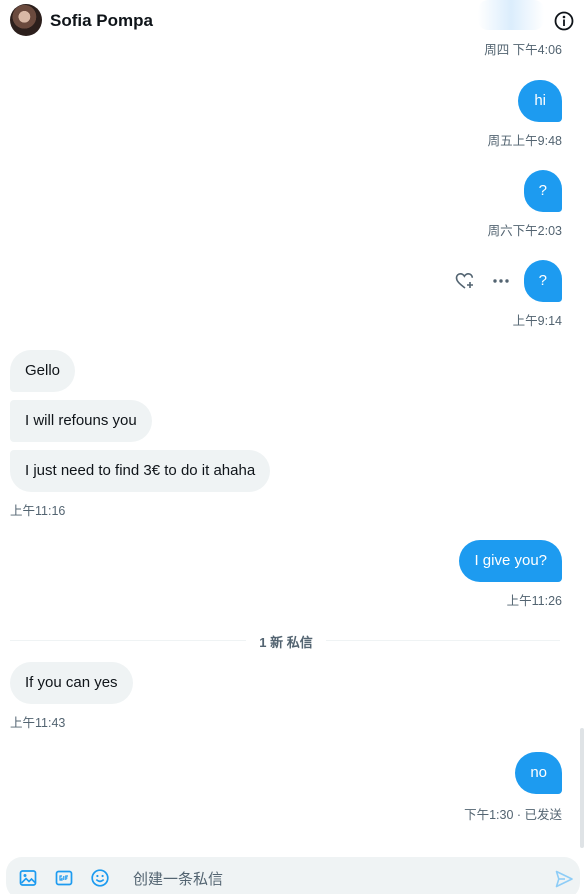 This screenshot has height=894, width=584. I want to click on incoming-message: Gello, so click(43, 371).